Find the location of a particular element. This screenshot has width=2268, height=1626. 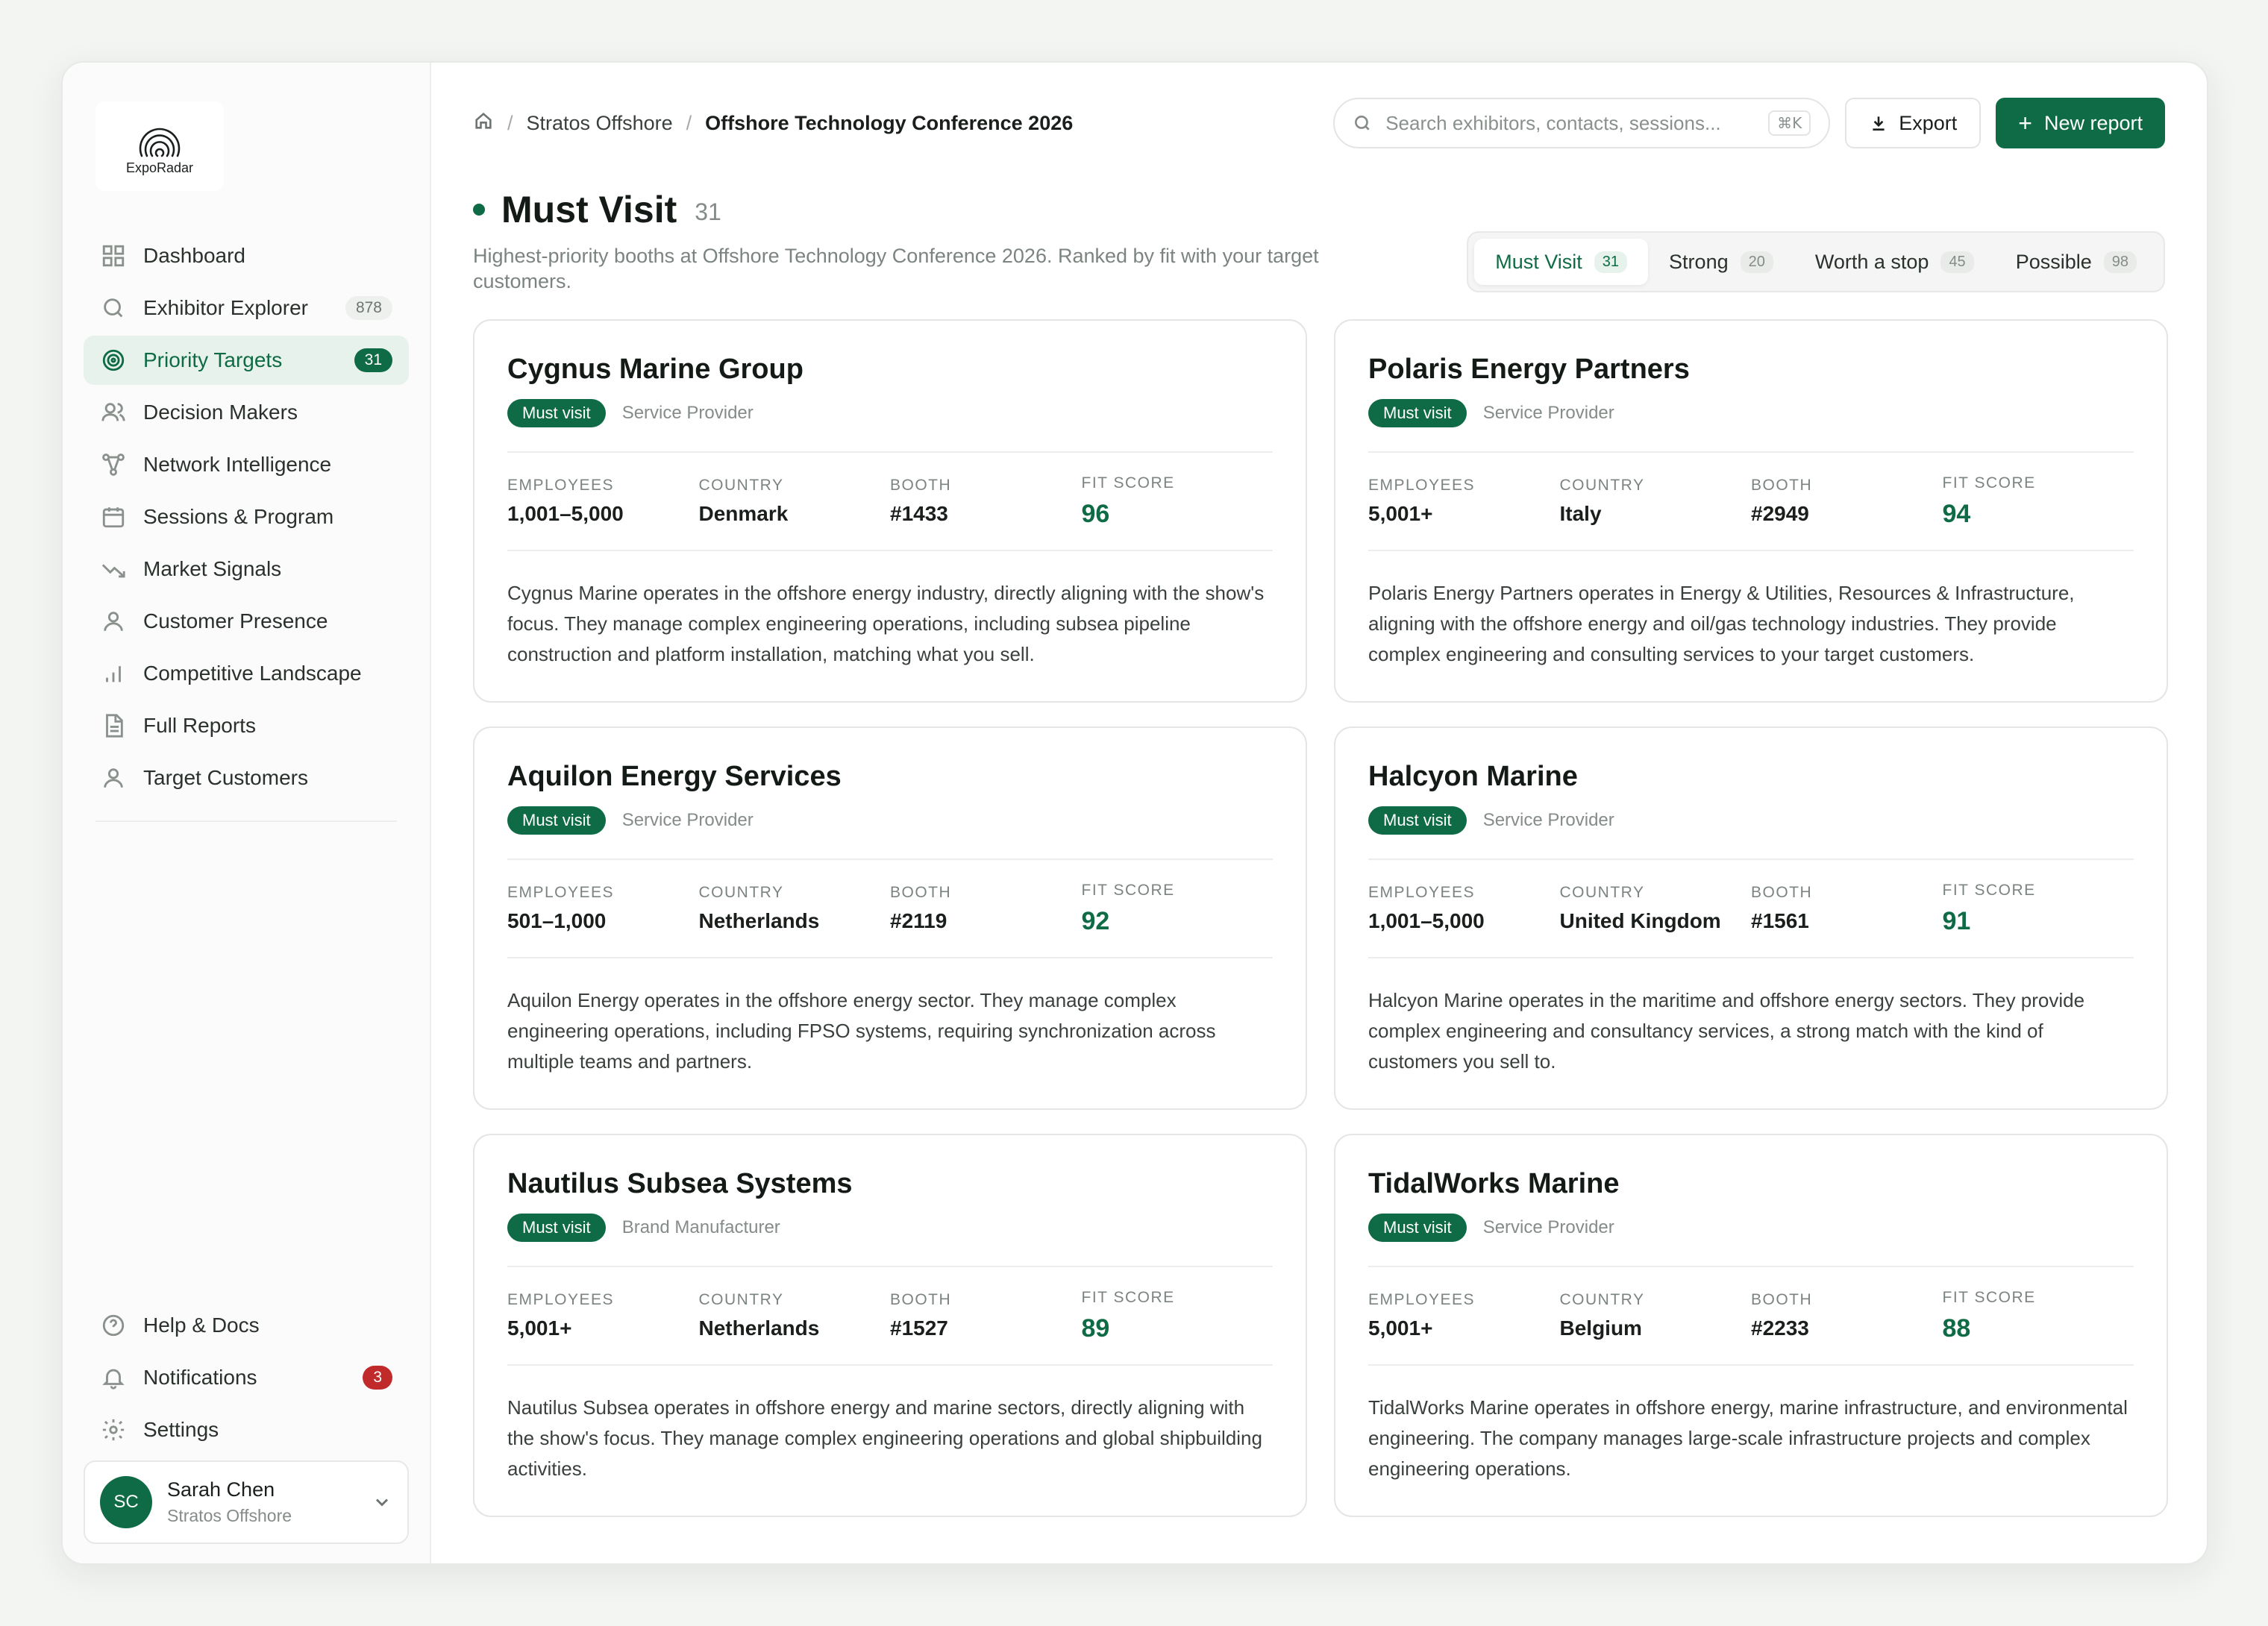

logo-text: ExpoRadar is located at coordinates (159, 168).